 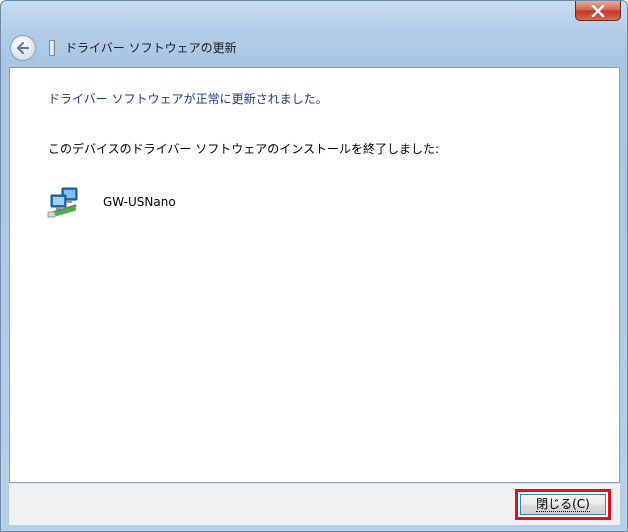 I want to click on dialog-header: ドライバー ソフトウェアの更新, so click(x=314, y=48).